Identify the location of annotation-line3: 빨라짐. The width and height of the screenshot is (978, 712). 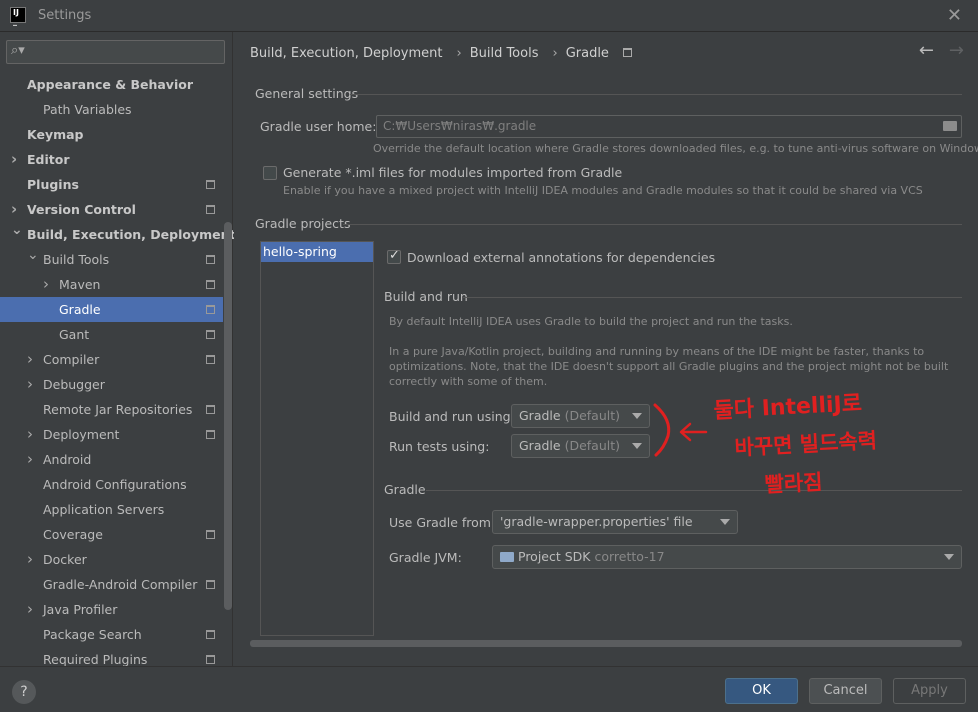
(793, 483).